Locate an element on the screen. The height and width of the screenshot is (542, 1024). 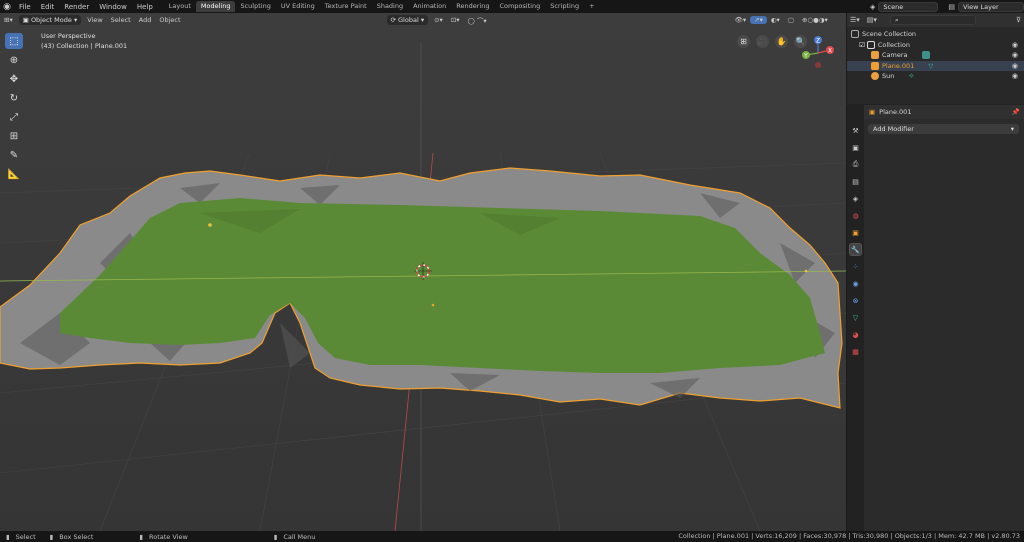
proportional-edit-icon: ◯ ⌒▾ is located at coordinates (477, 20).